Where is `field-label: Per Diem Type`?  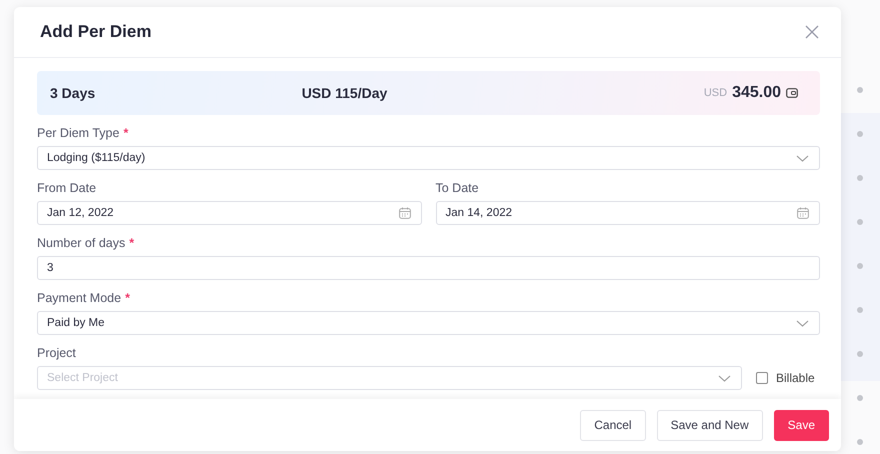
field-label: Per Diem Type is located at coordinates (78, 133).